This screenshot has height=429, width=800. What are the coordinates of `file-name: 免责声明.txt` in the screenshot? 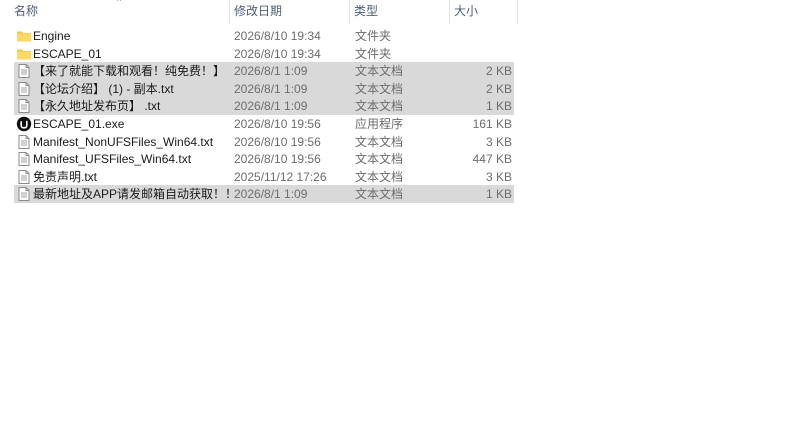 It's located at (65, 176).